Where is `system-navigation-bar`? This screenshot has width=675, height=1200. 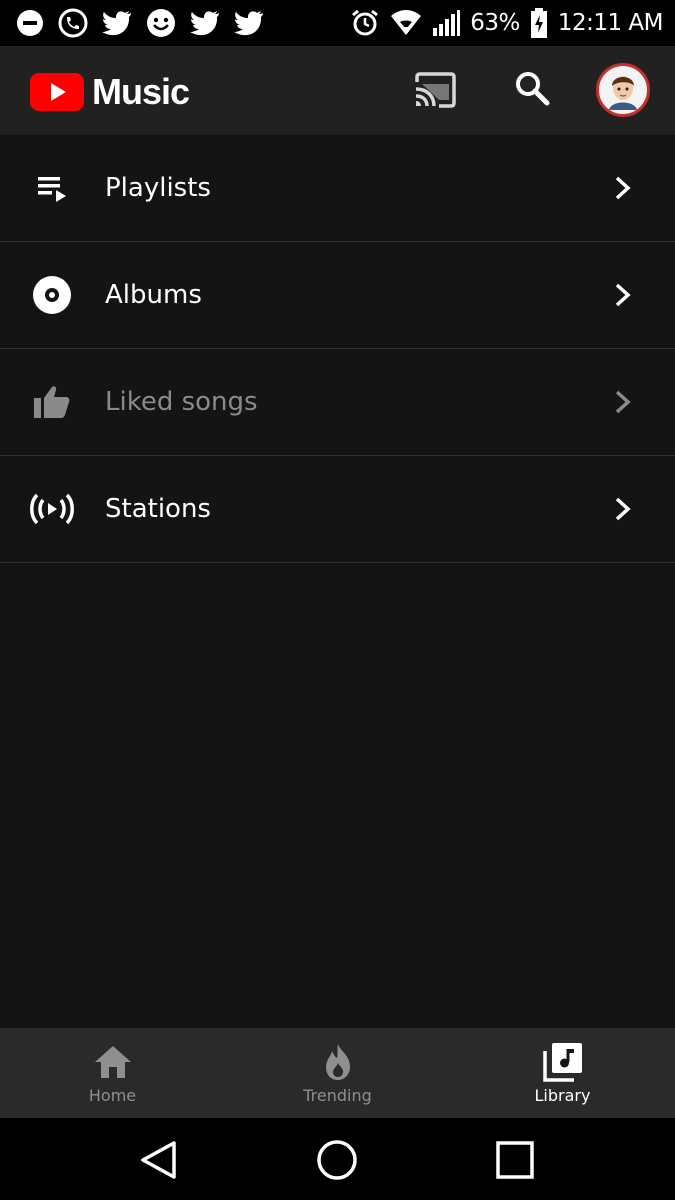 system-navigation-bar is located at coordinates (337, 1159).